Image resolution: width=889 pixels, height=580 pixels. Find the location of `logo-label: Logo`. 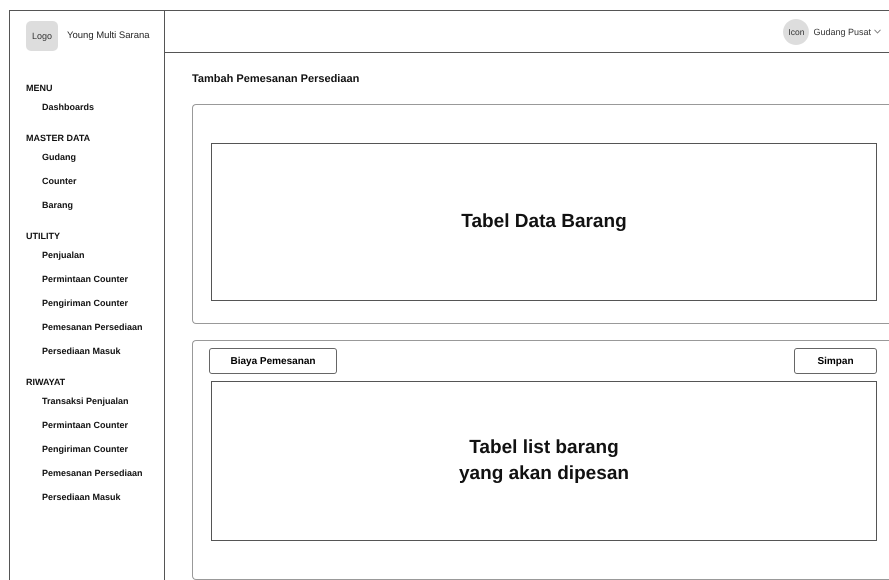

logo-label: Logo is located at coordinates (42, 35).